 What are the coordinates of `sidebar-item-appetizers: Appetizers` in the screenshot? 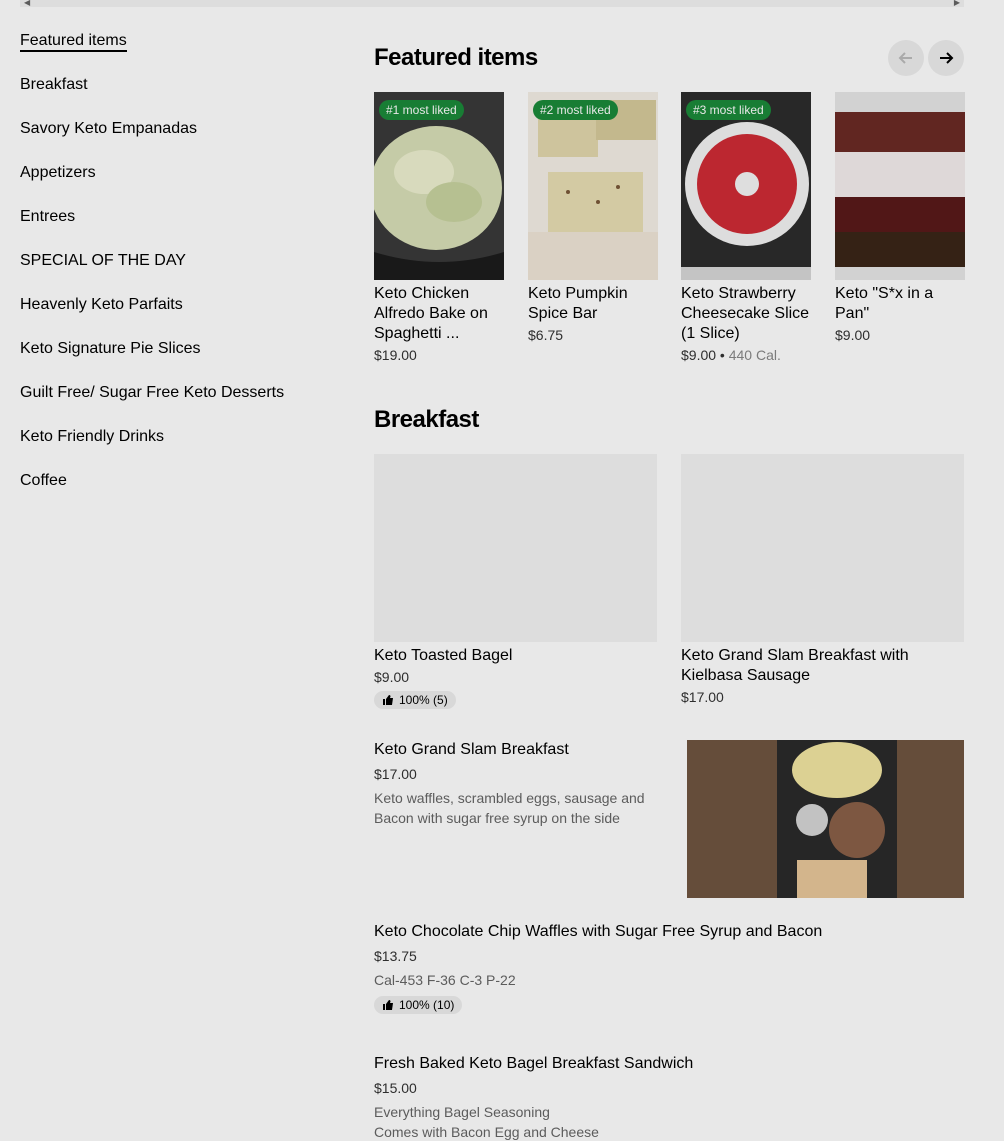 It's located at (180, 184).